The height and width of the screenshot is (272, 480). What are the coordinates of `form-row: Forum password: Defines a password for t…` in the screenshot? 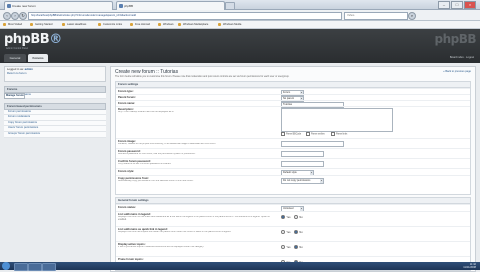 It's located at (293, 153).